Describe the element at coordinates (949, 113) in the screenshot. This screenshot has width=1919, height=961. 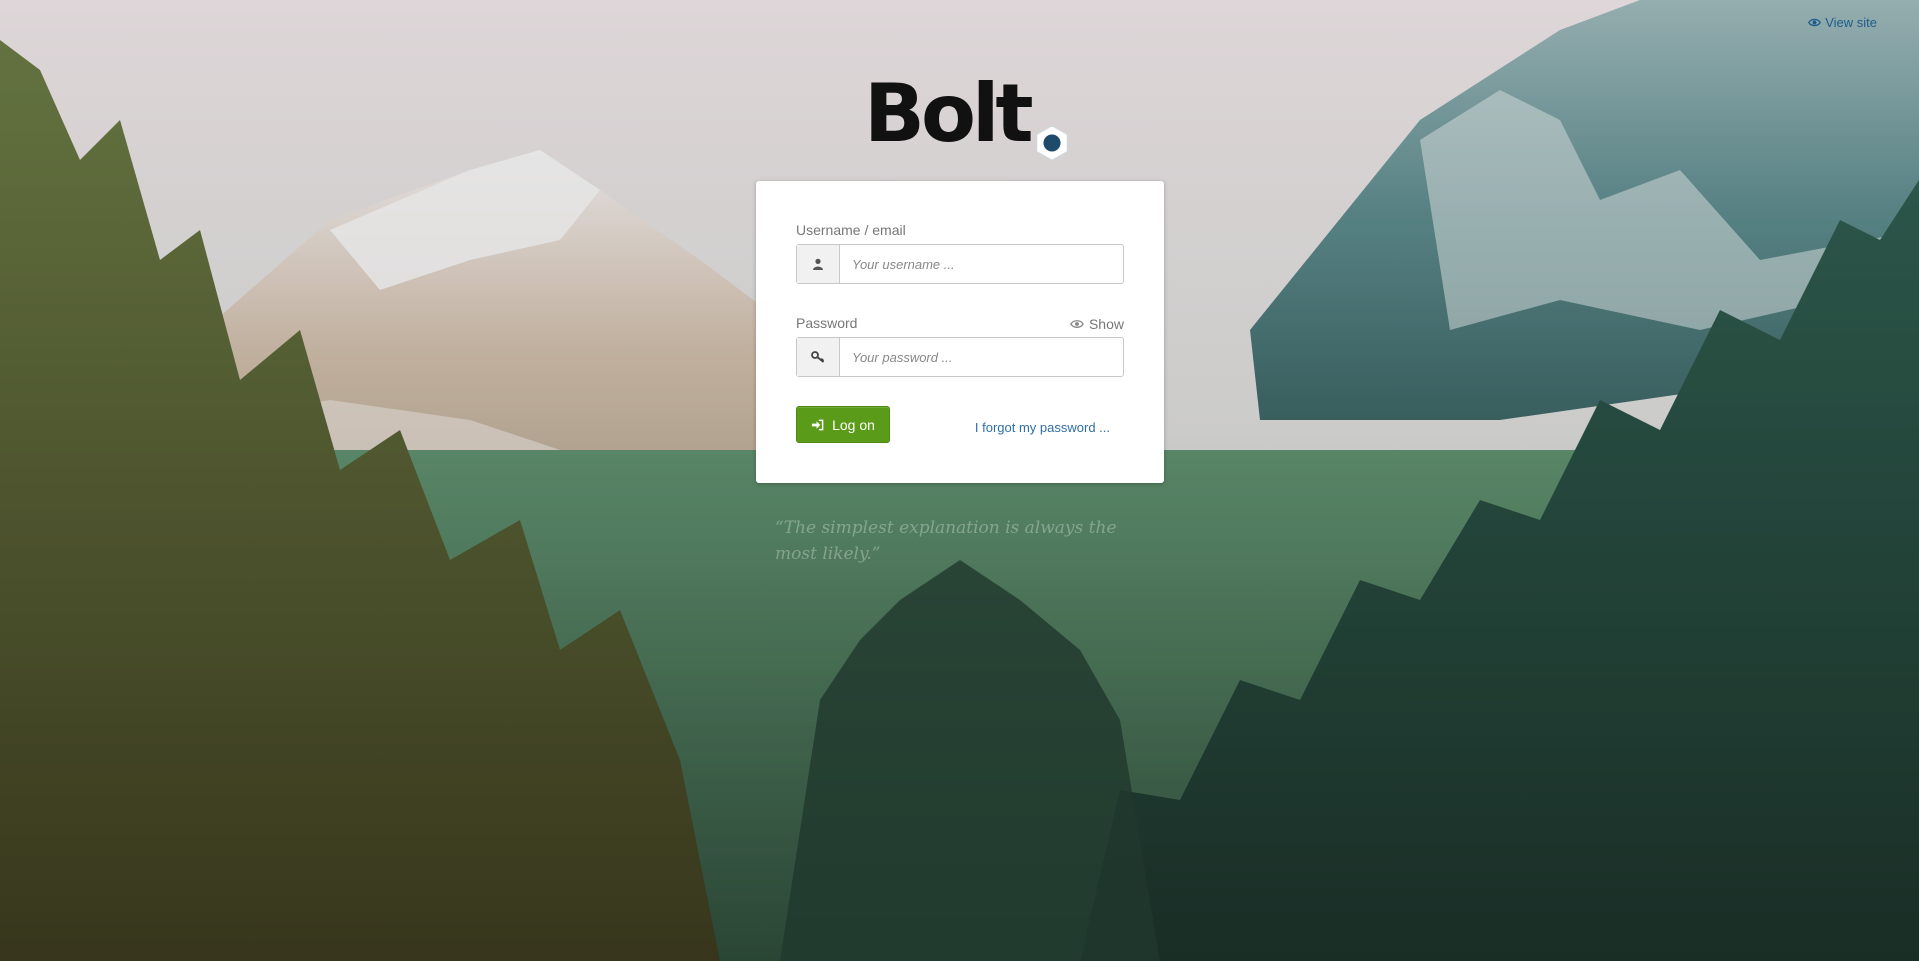
I see `logo-text: Bolt` at that location.